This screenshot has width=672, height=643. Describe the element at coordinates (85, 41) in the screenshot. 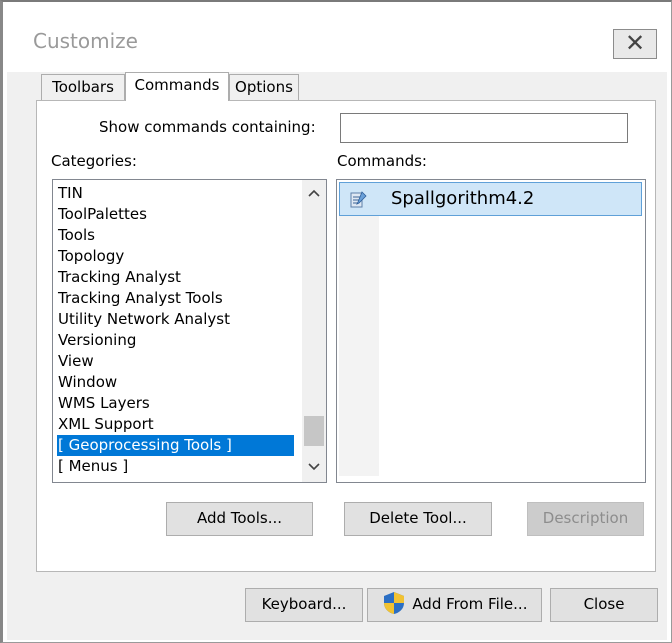

I see `window-title: Customize` at that location.